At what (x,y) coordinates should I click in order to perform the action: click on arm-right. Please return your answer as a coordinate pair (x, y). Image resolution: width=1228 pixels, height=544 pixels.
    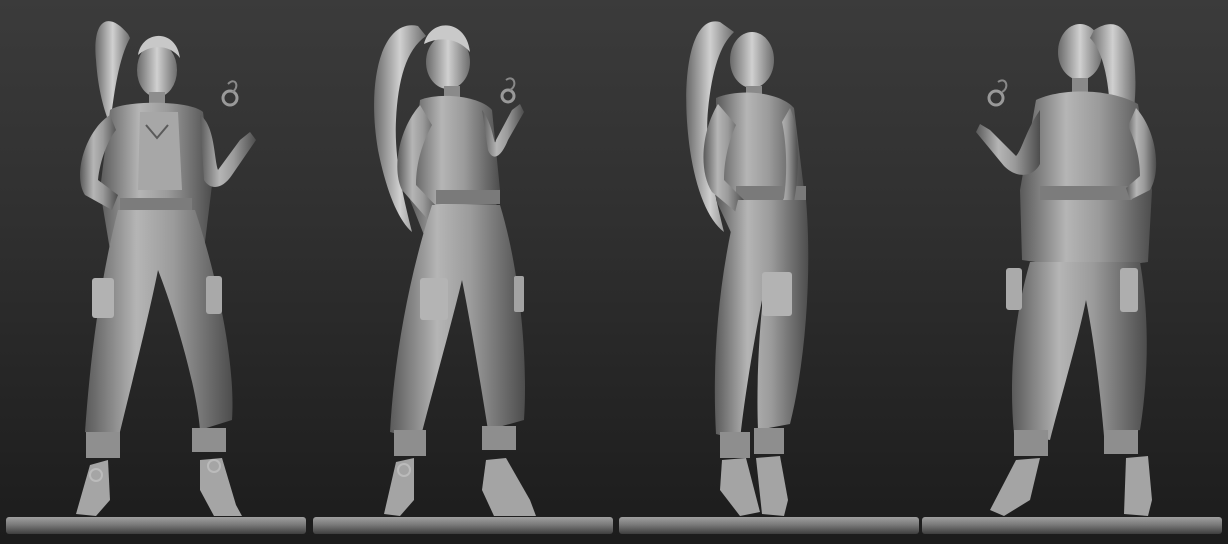
    Looking at the image, I should click on (228, 151).